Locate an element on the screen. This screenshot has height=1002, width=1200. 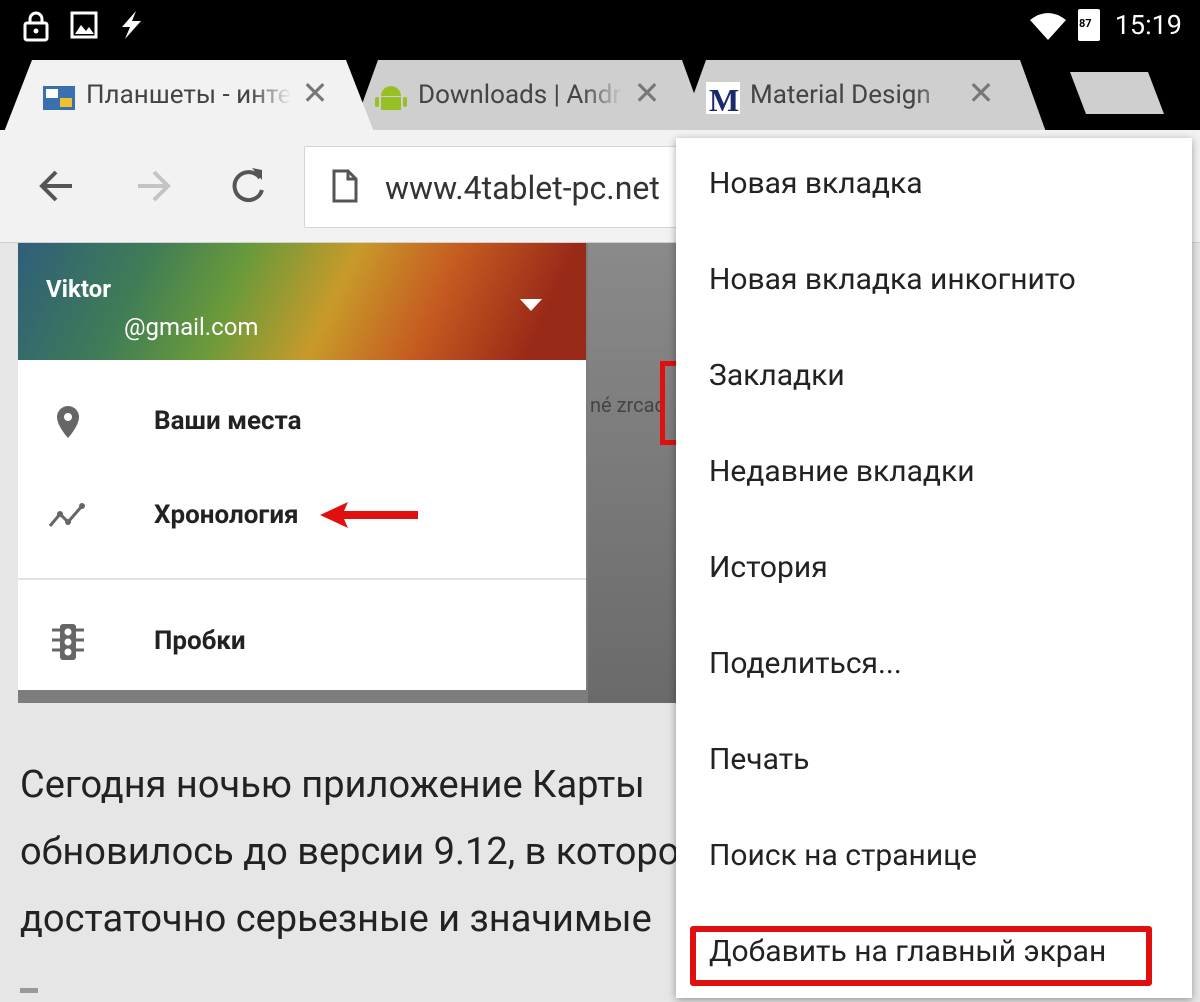
tab-title: Material Design is located at coordinates (840, 95).